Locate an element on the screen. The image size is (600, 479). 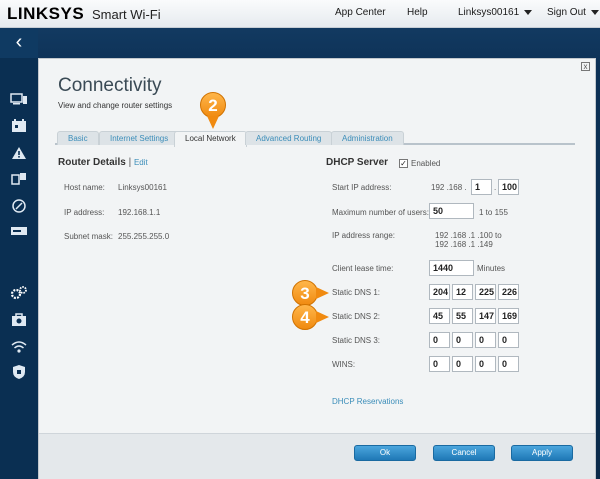
parental-controls-icon is located at coordinates (19, 127).